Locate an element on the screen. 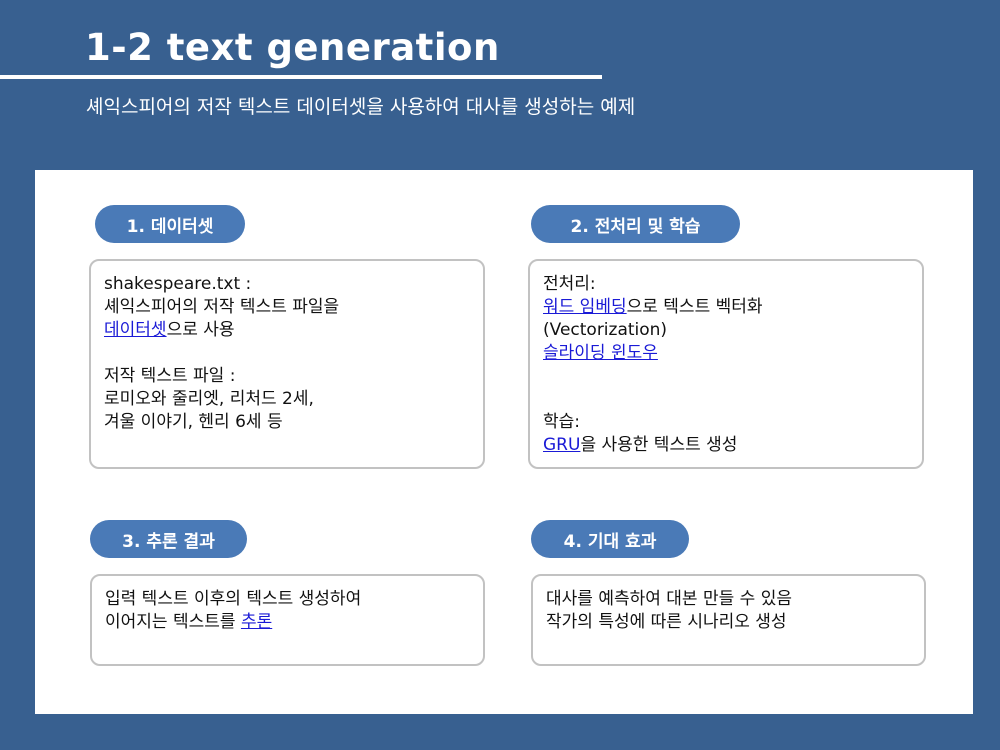  text-line: 대사를 예측하여 대본 만들 수 있음 is located at coordinates (669, 599).